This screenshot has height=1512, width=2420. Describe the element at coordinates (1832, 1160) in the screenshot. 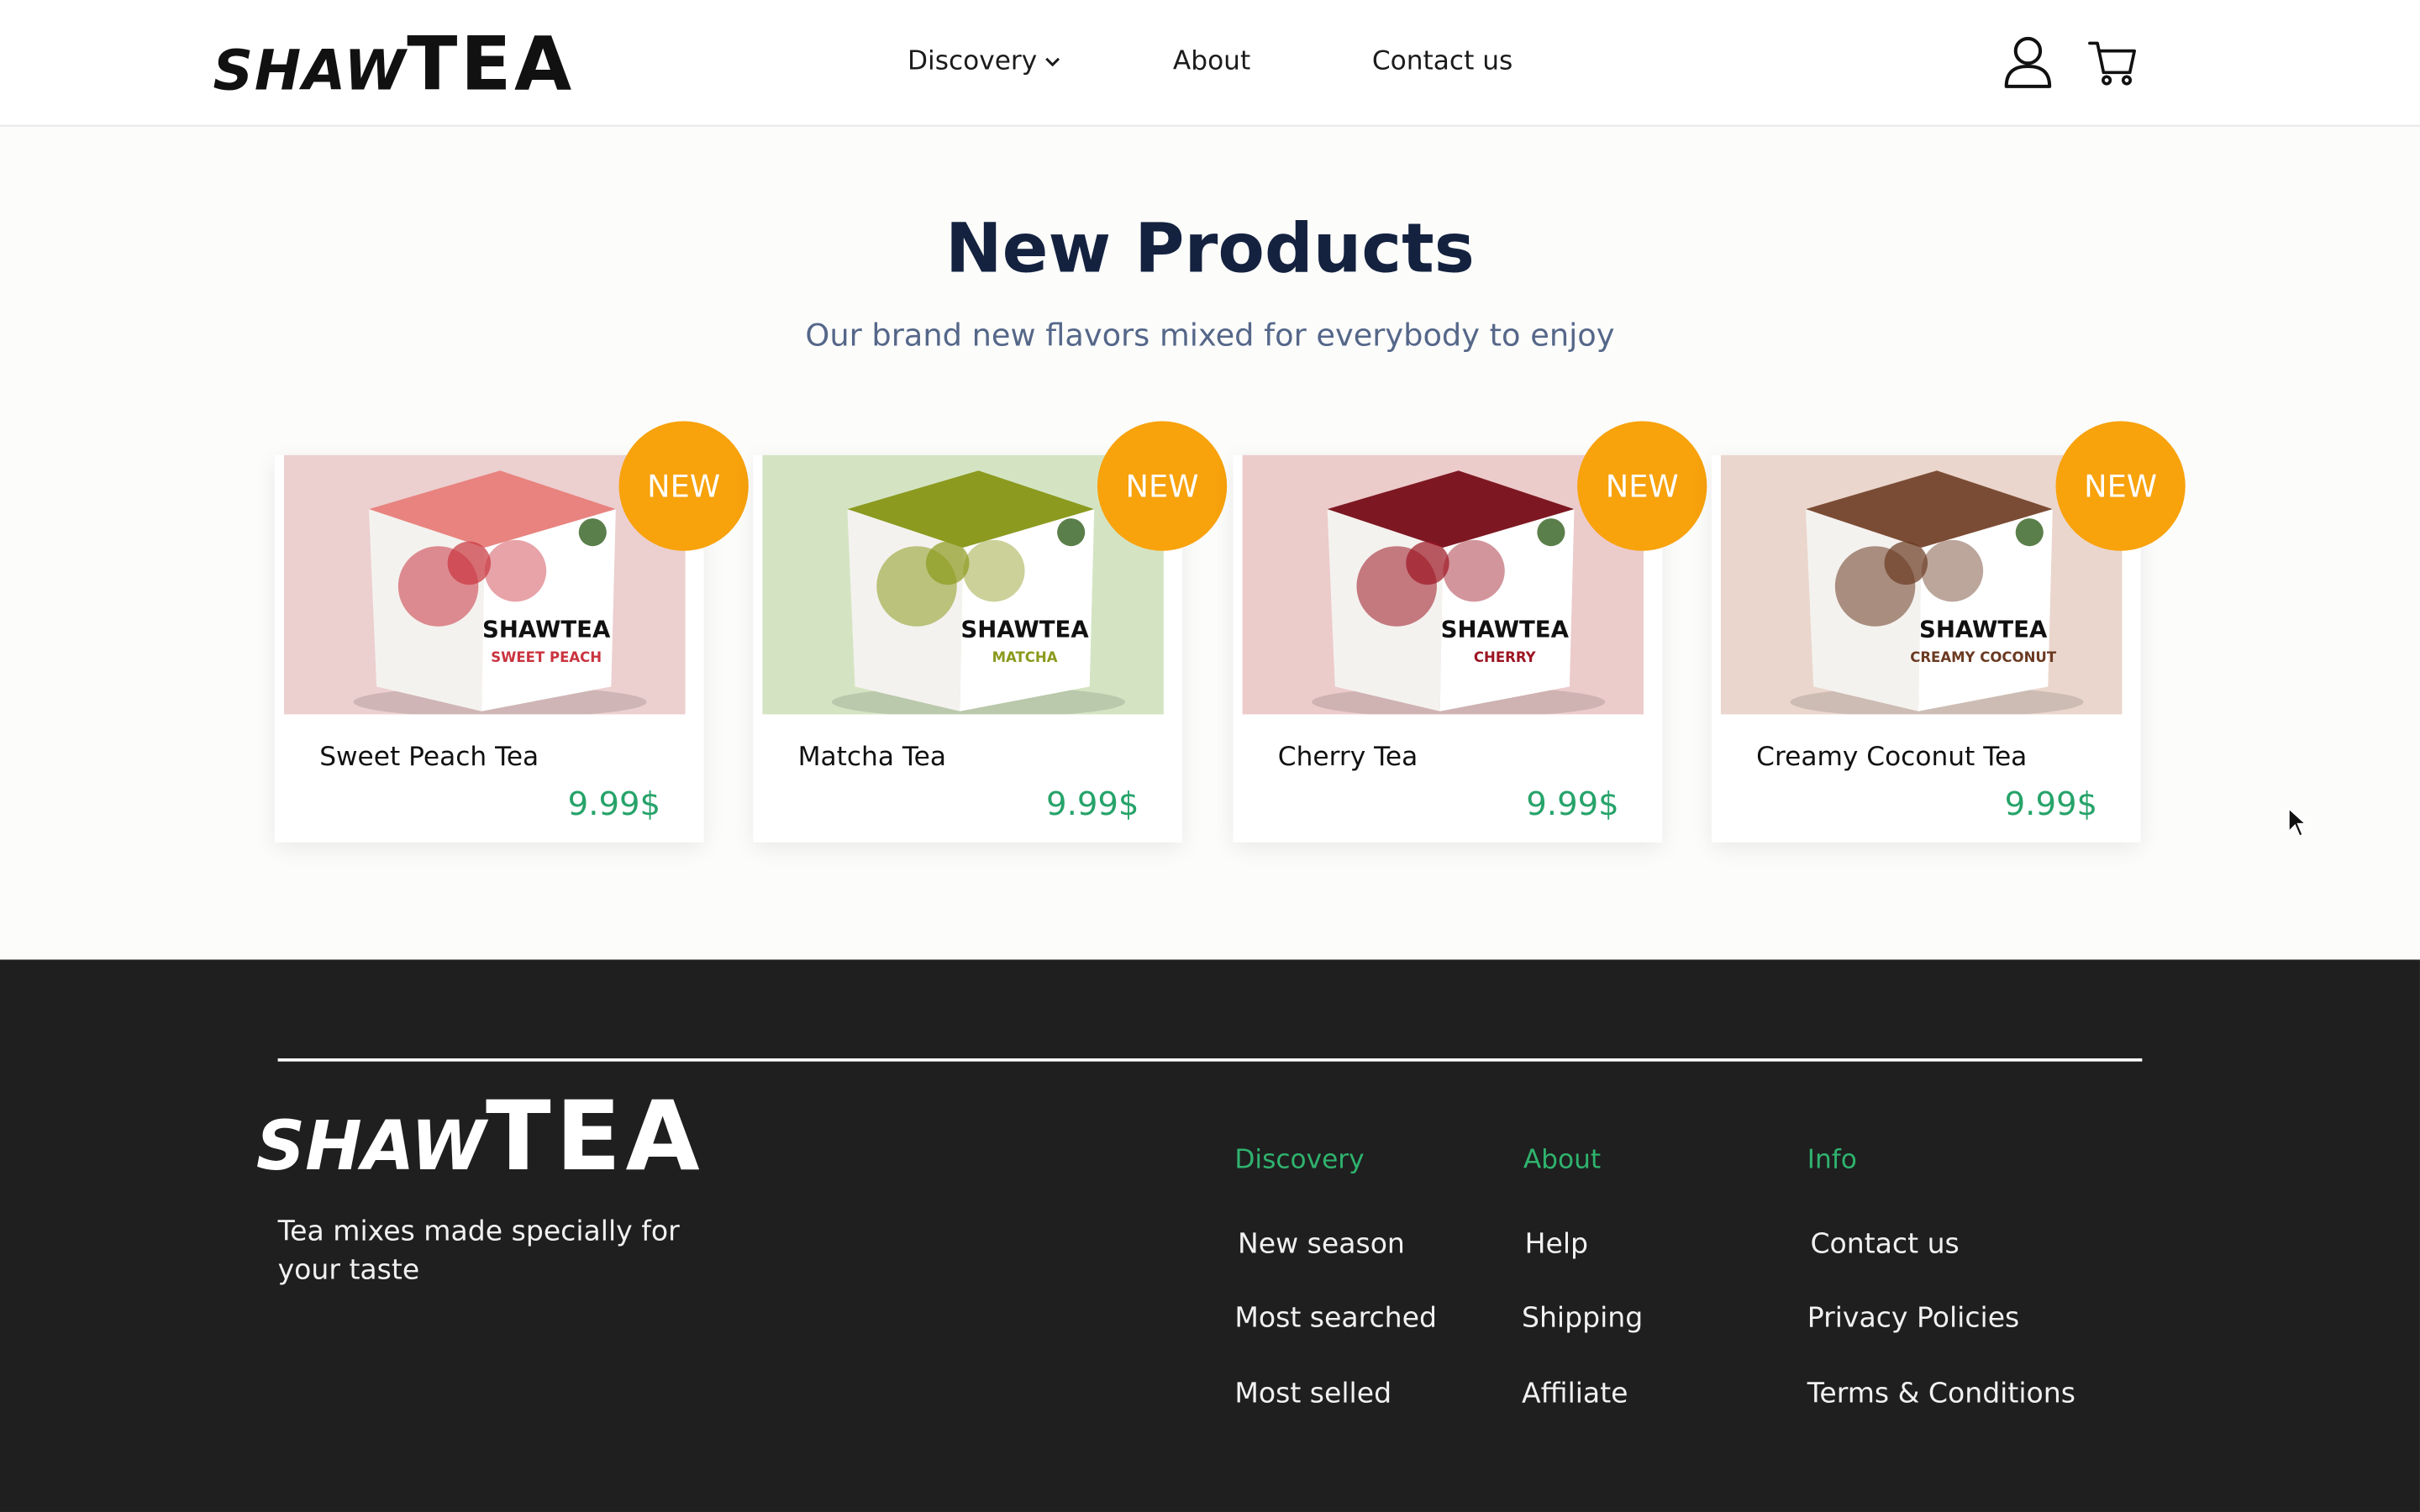

I see `footer-heading-info: Info` at that location.